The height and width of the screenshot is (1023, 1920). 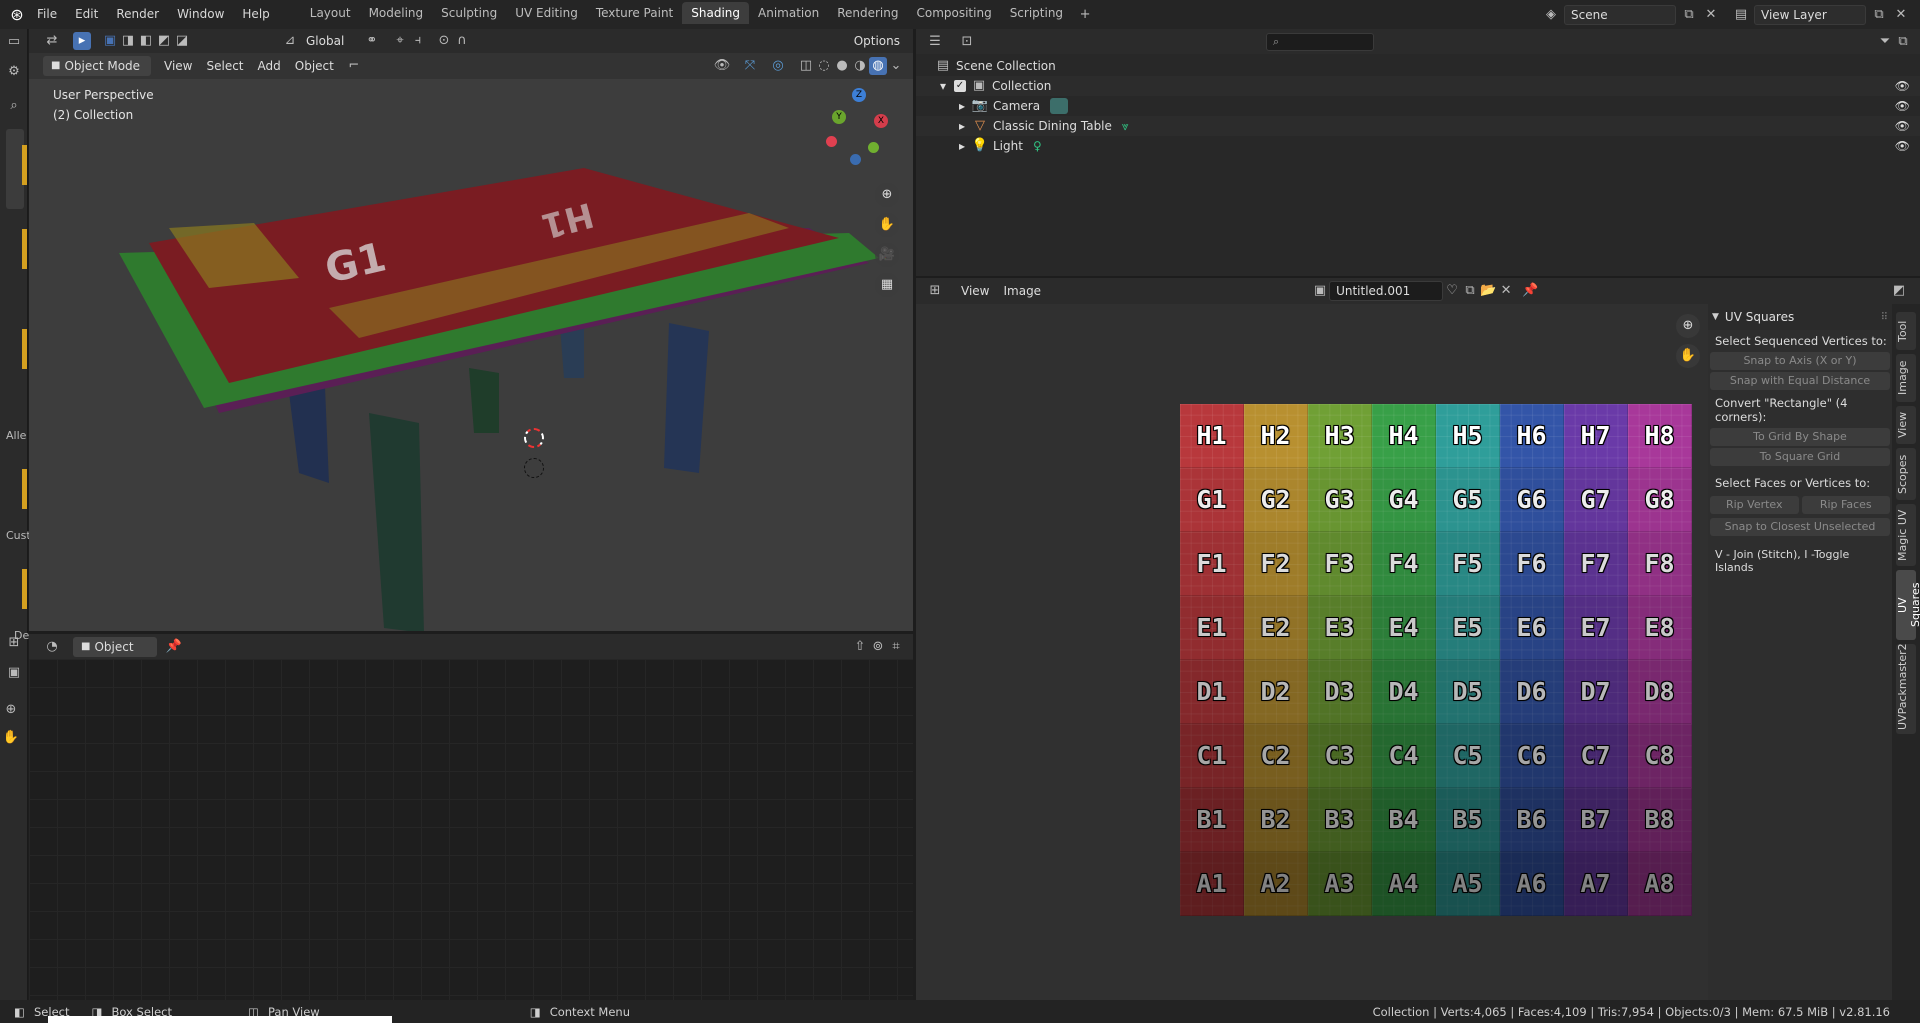 I want to click on menu-render: Render, so click(x=137, y=14).